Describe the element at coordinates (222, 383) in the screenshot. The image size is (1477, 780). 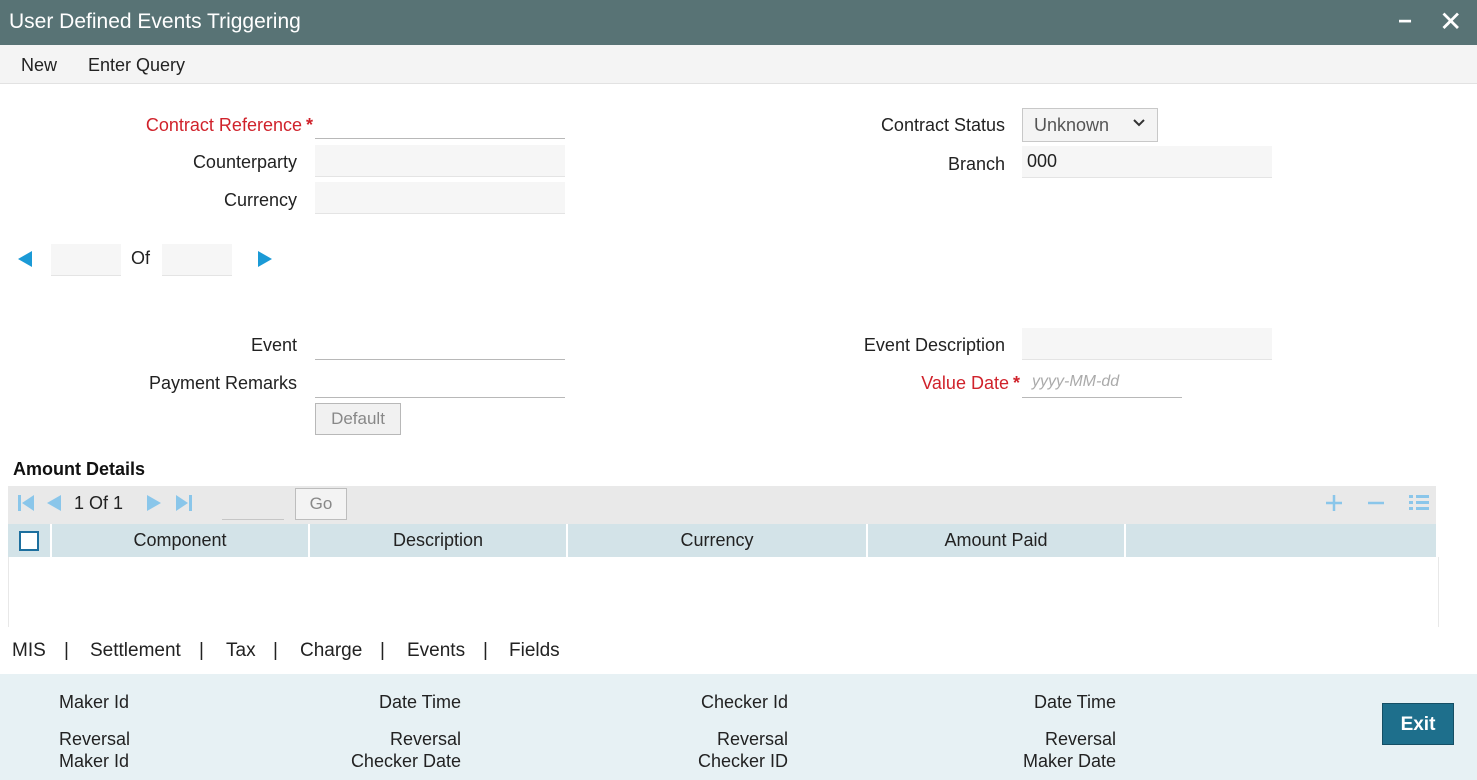
I see `payment-remarks-label: Payment Remarks` at that location.